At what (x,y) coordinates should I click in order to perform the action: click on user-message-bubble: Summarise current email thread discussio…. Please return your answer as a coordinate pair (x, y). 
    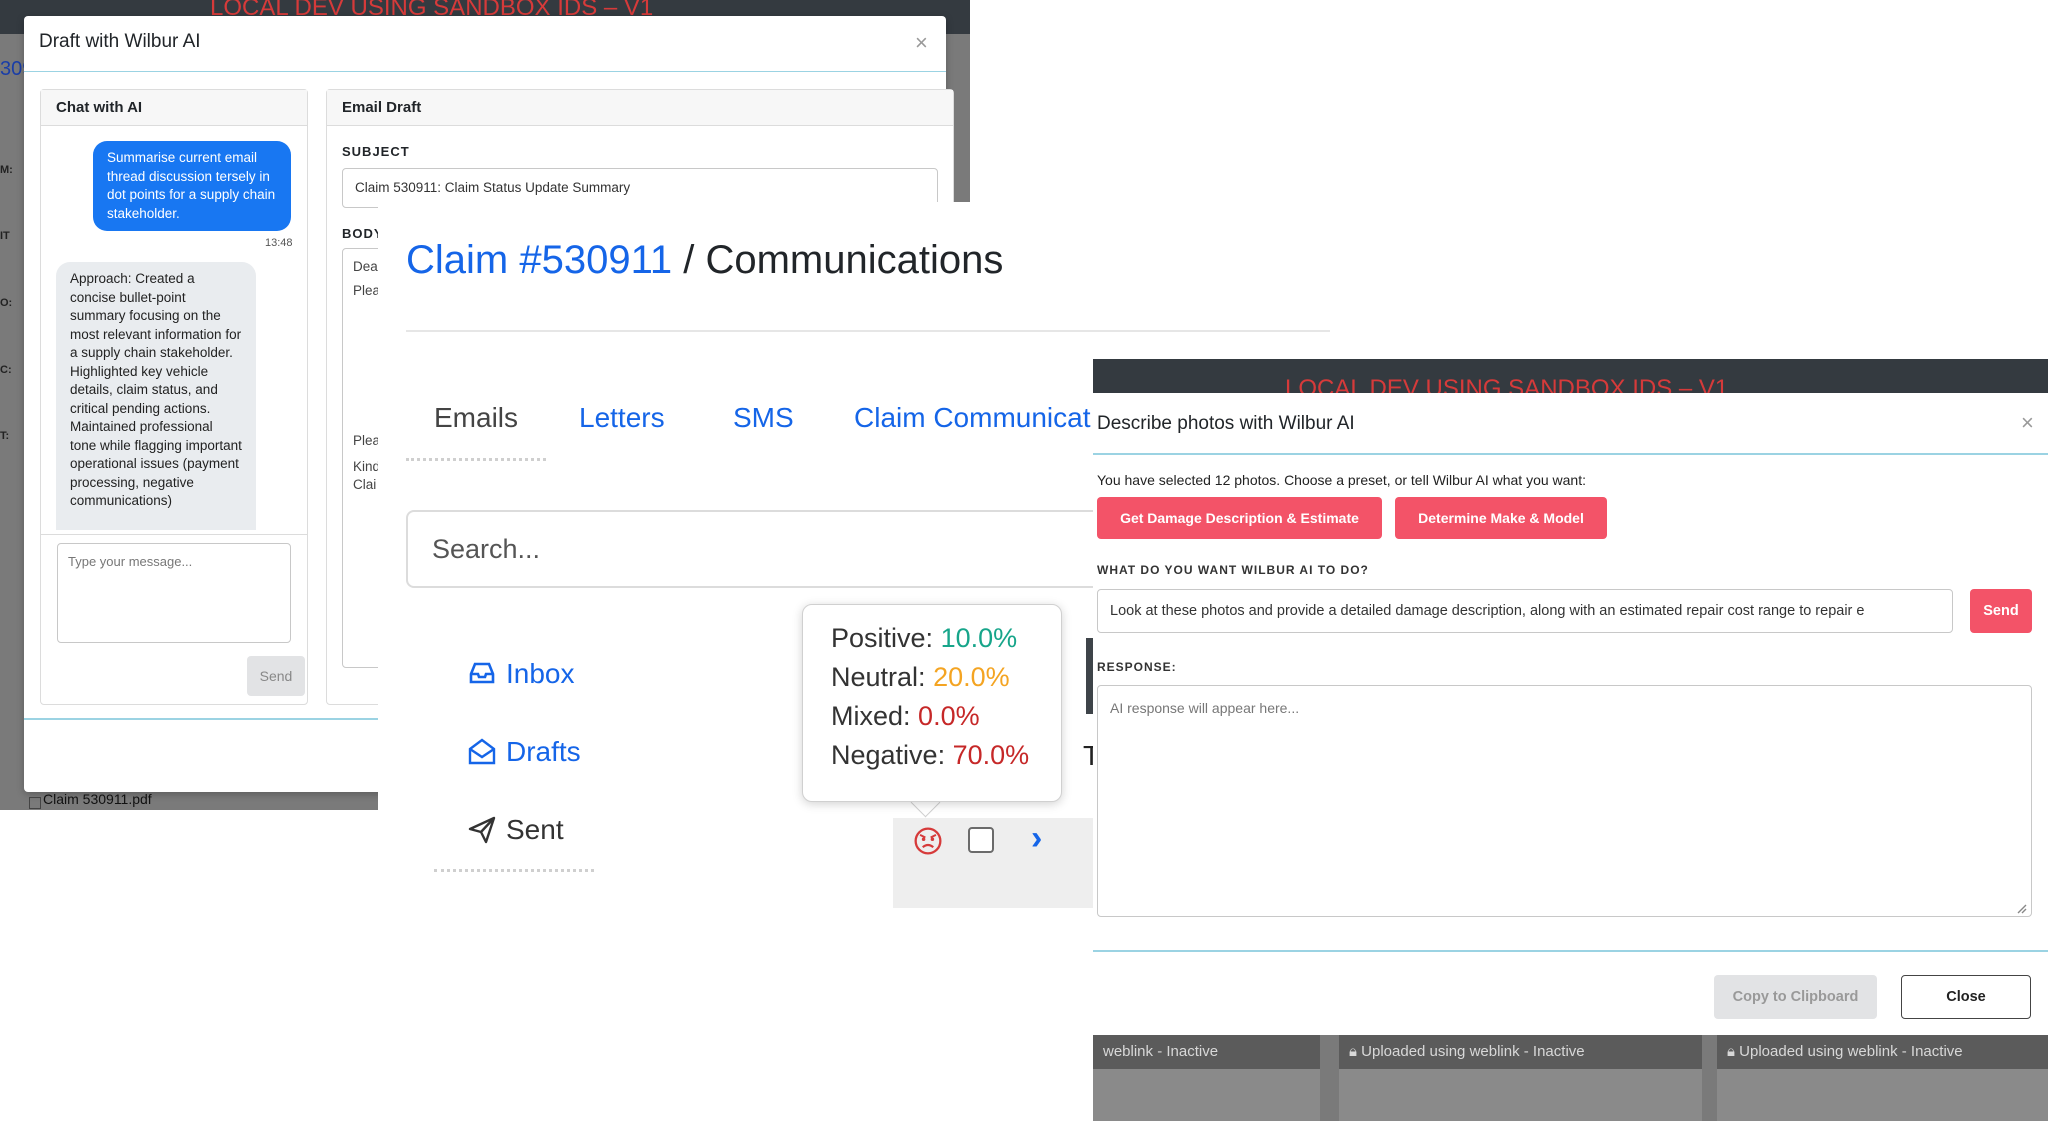
    Looking at the image, I should click on (192, 186).